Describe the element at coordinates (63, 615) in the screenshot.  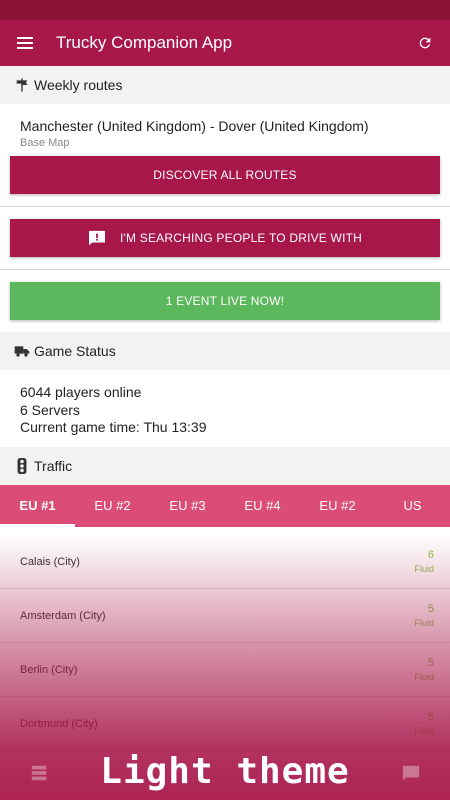
I see `traffic-city: Amsterdam (City)` at that location.